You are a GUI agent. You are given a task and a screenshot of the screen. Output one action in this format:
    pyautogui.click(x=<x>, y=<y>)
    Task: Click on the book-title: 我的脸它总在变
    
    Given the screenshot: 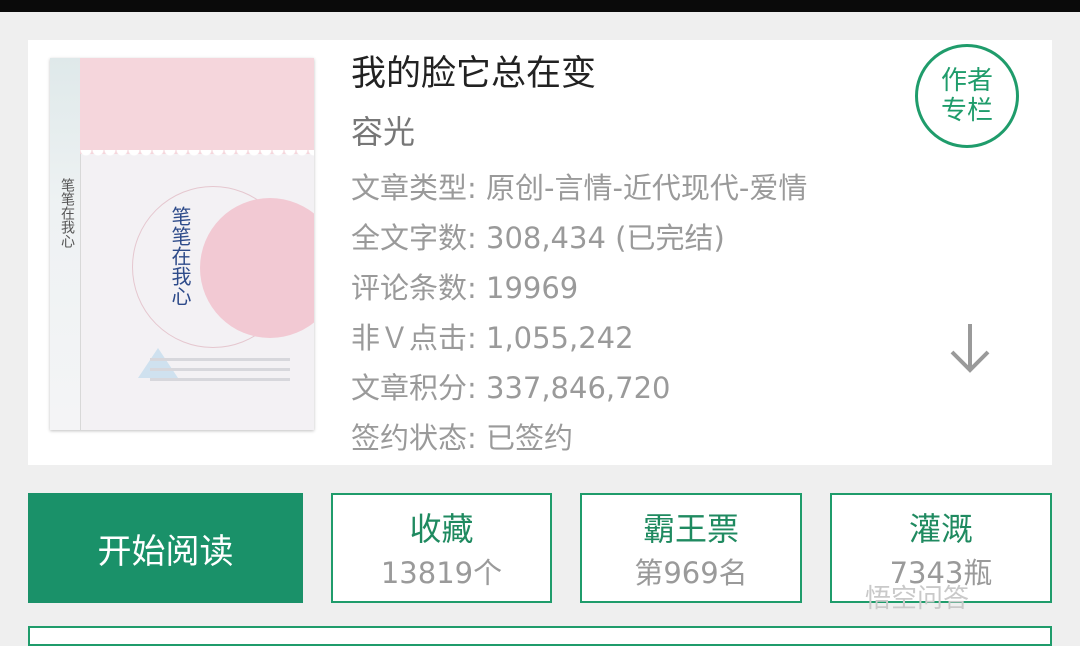 What is the action you would take?
    pyautogui.click(x=474, y=74)
    